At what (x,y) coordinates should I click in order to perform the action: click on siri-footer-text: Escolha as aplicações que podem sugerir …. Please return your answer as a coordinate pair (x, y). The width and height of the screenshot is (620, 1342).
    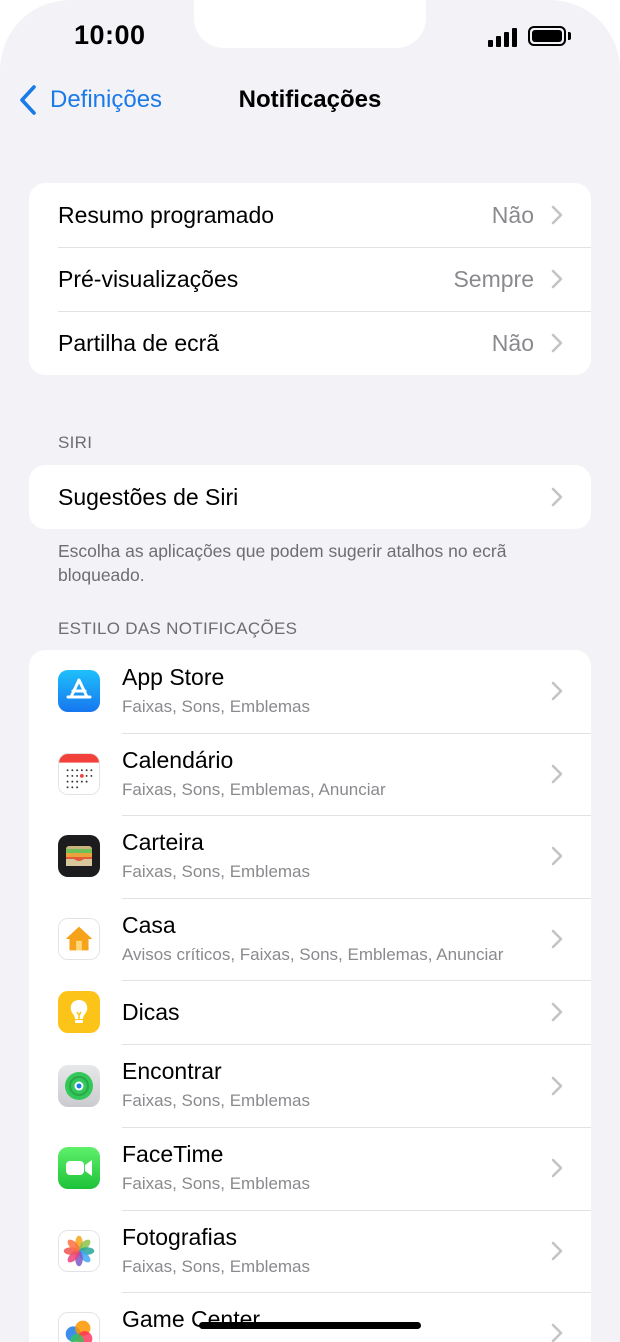
    Looking at the image, I should click on (282, 563).